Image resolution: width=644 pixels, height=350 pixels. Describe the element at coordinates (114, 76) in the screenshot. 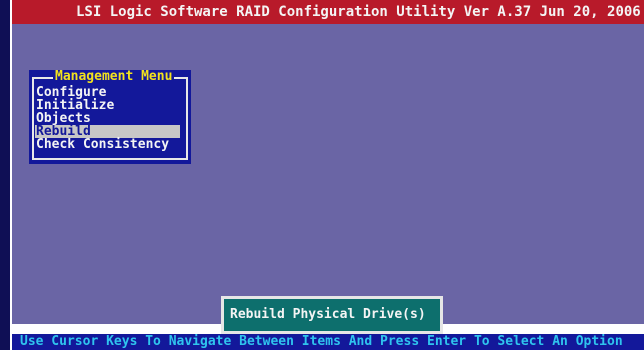

I see `menu-title: Management Menu` at that location.